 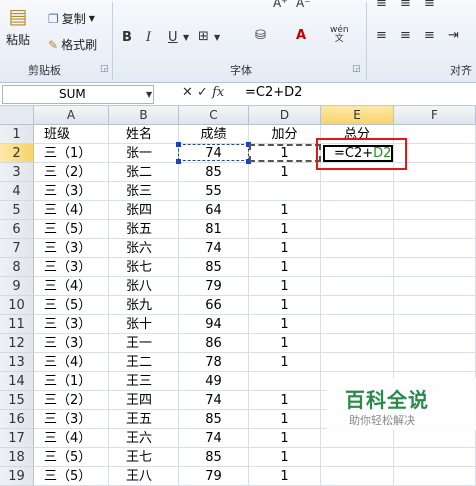 I want to click on row-header: 7, so click(x=17, y=248).